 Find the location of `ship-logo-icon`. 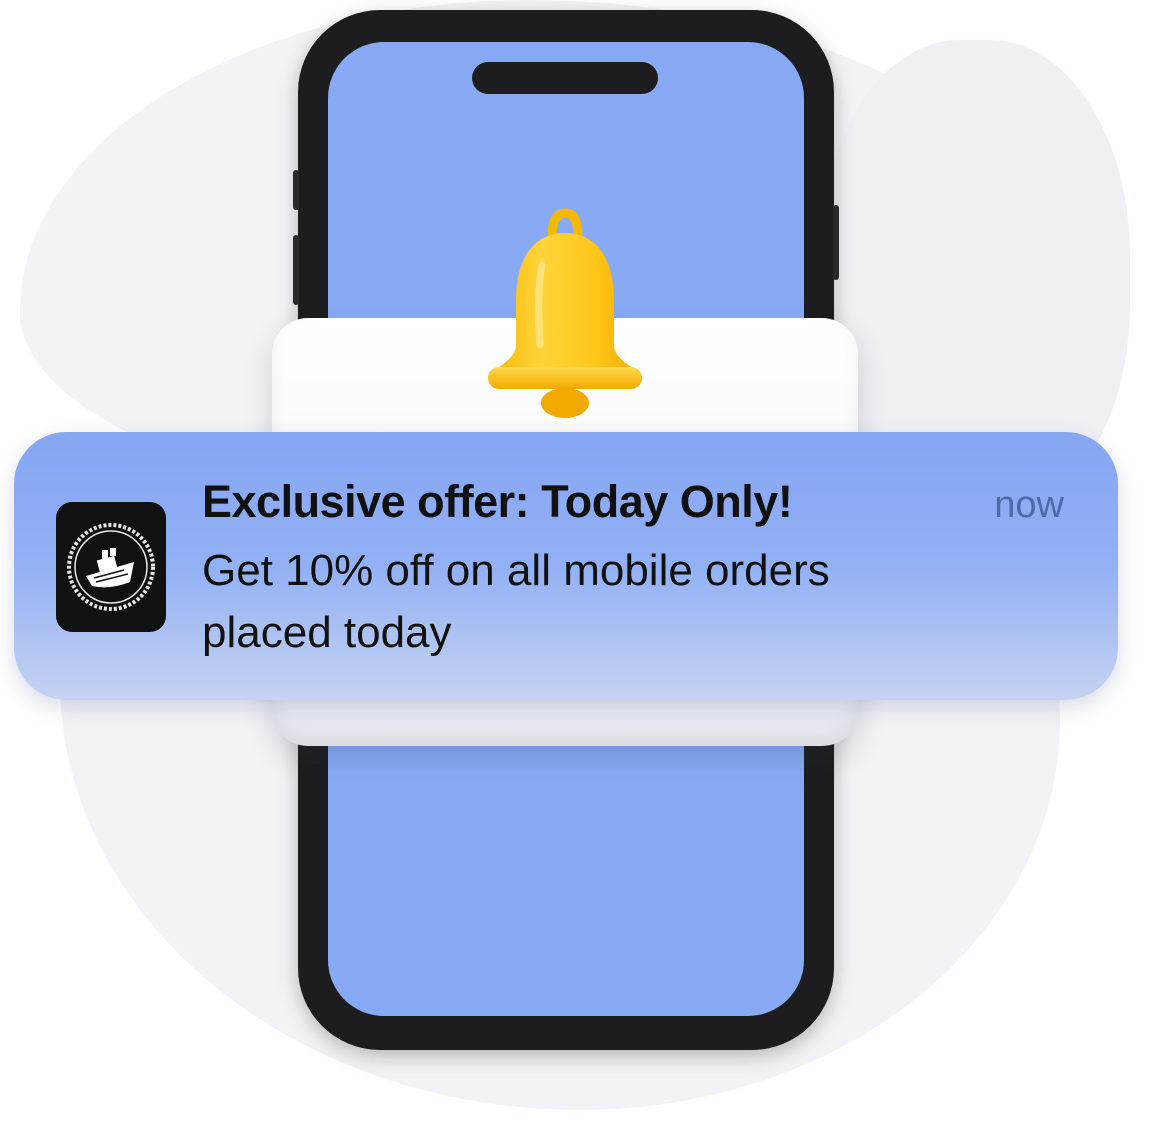

ship-logo-icon is located at coordinates (111, 567).